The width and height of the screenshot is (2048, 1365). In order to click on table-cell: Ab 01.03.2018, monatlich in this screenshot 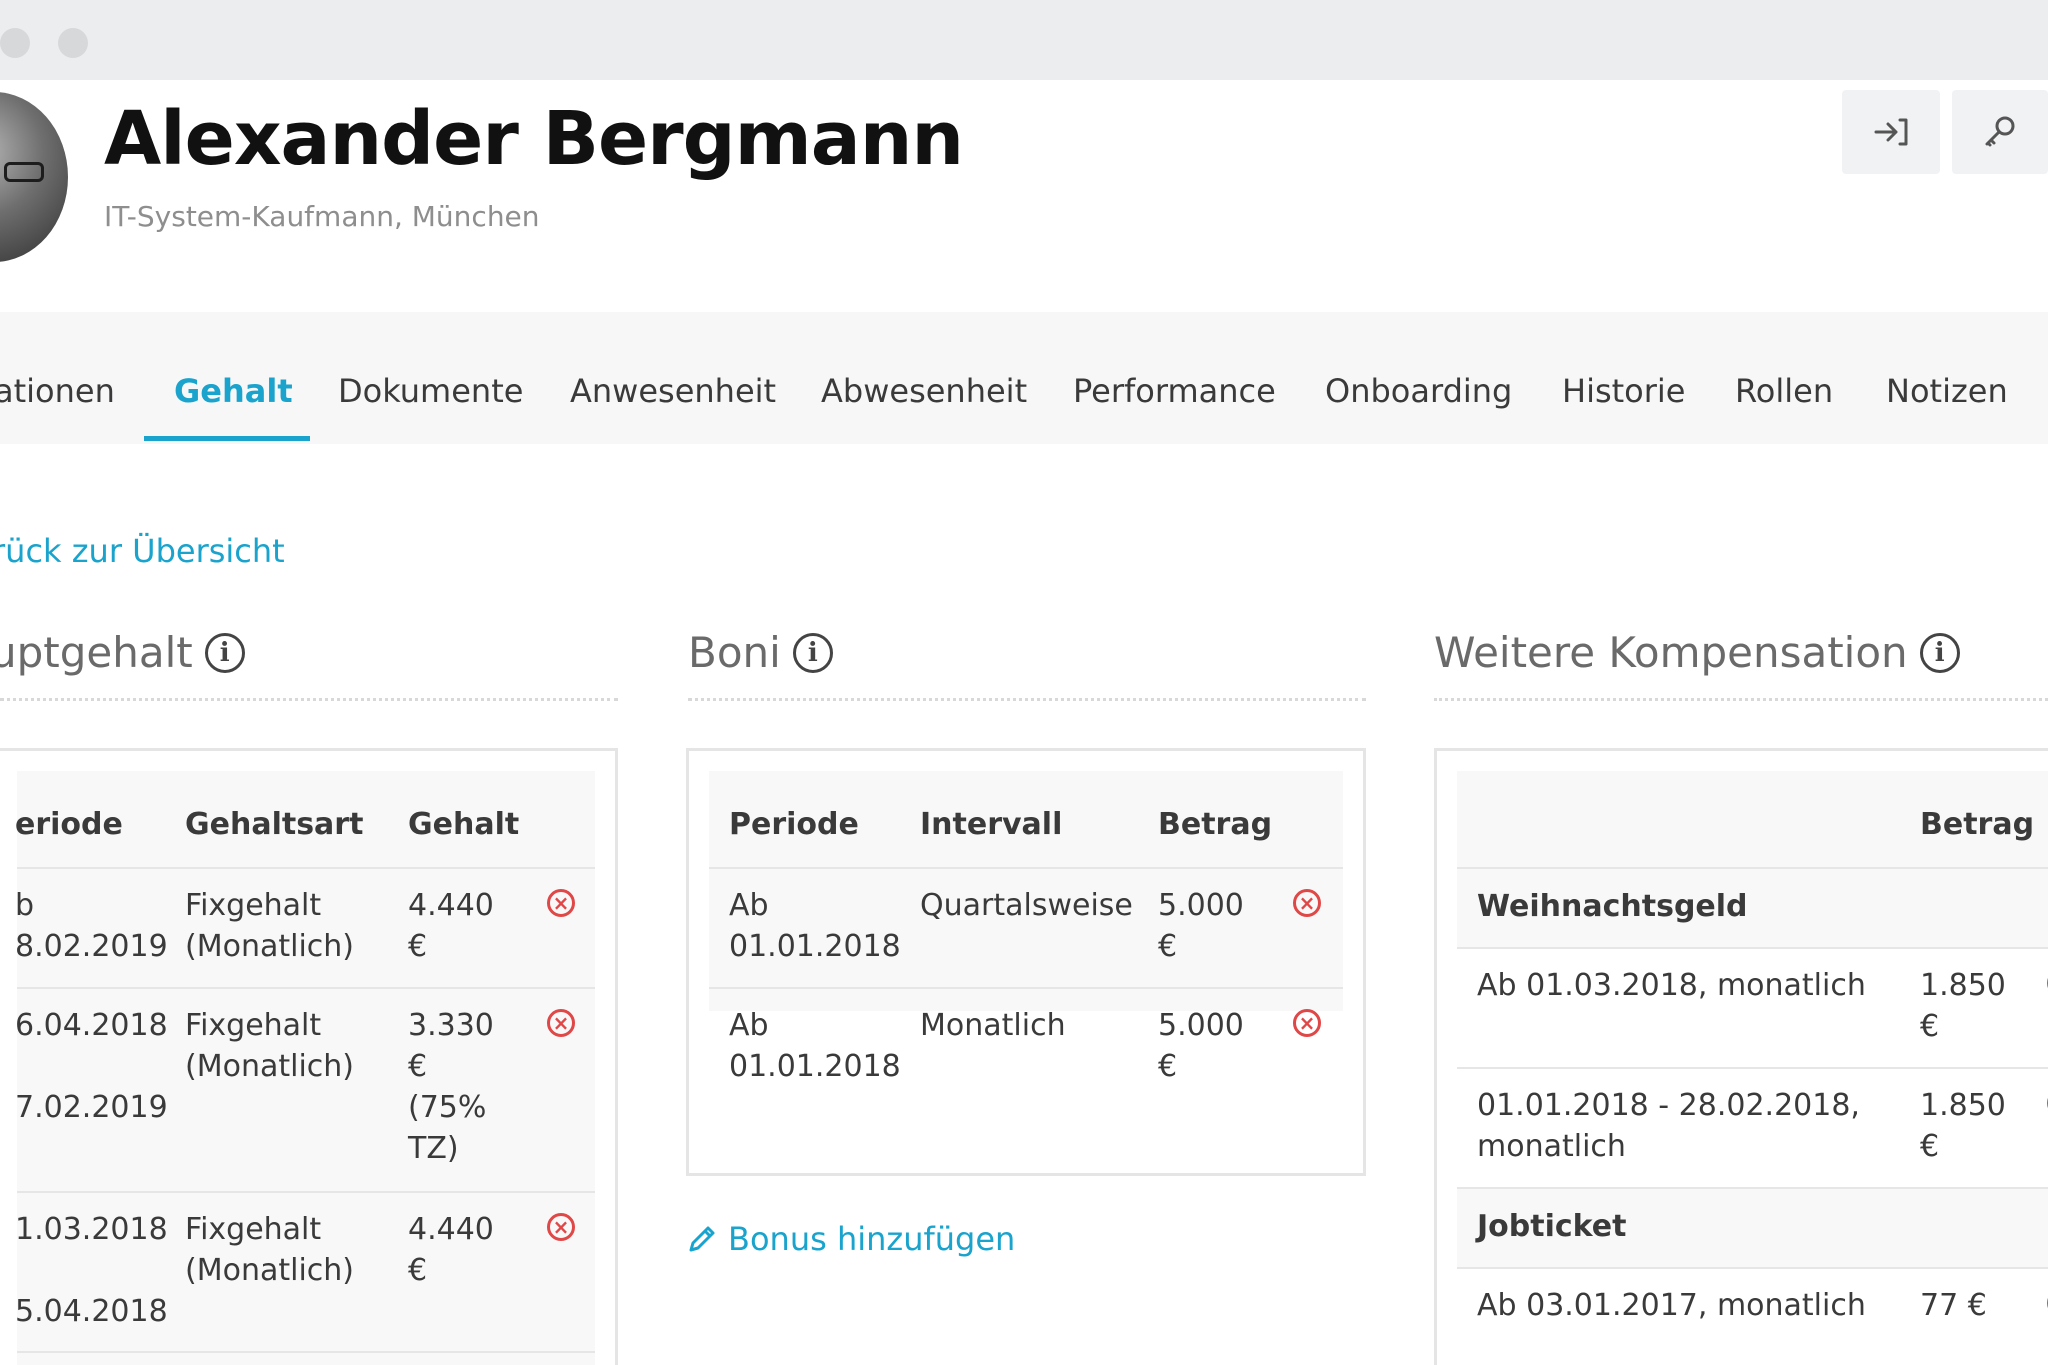, I will do `click(1671, 985)`.